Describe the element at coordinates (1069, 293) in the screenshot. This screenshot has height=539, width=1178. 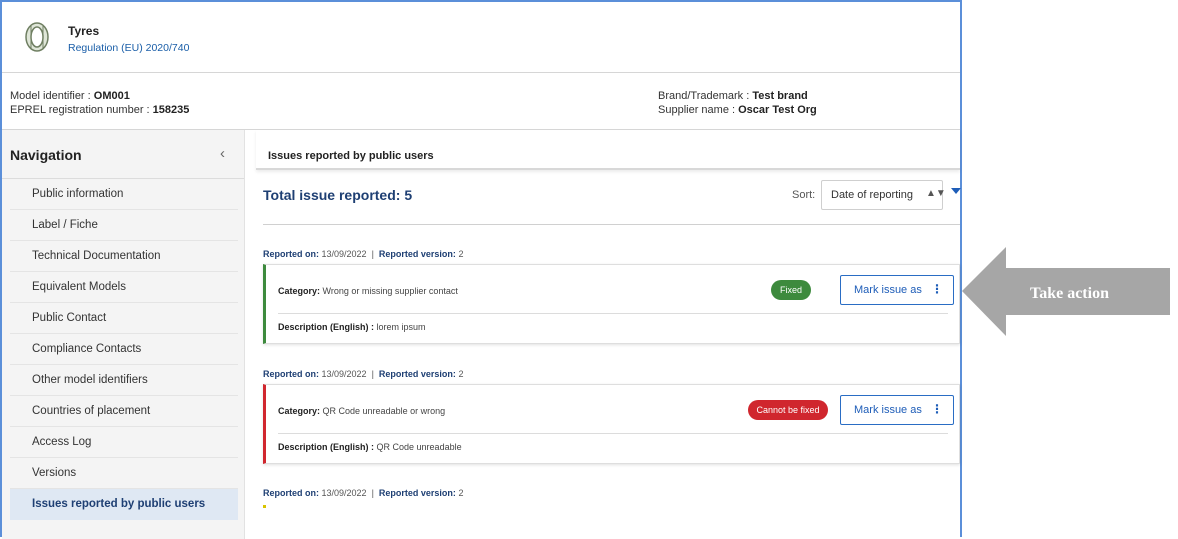
I see `callout-label: Take action` at that location.